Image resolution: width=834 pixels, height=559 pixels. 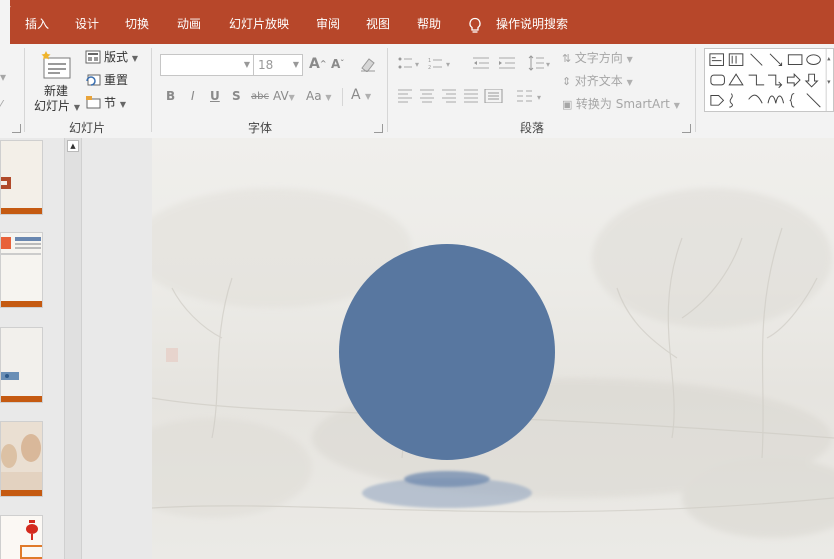 I want to click on new-slide-dropdown: 幻灯片 ▼, so click(x=57, y=107).